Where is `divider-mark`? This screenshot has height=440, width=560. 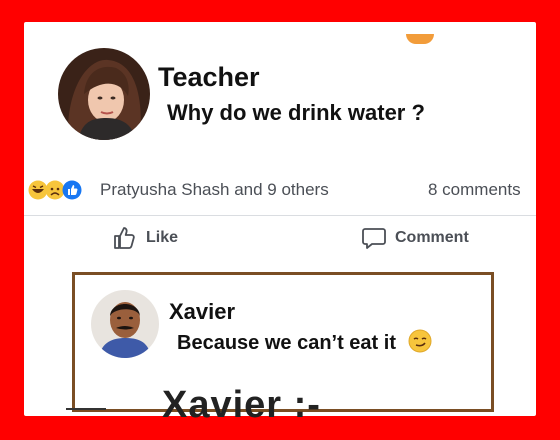
divider-mark is located at coordinates (86, 409).